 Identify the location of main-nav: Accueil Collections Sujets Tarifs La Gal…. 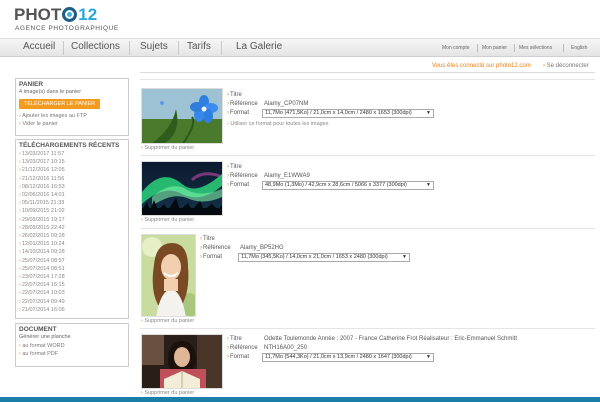
(300, 47).